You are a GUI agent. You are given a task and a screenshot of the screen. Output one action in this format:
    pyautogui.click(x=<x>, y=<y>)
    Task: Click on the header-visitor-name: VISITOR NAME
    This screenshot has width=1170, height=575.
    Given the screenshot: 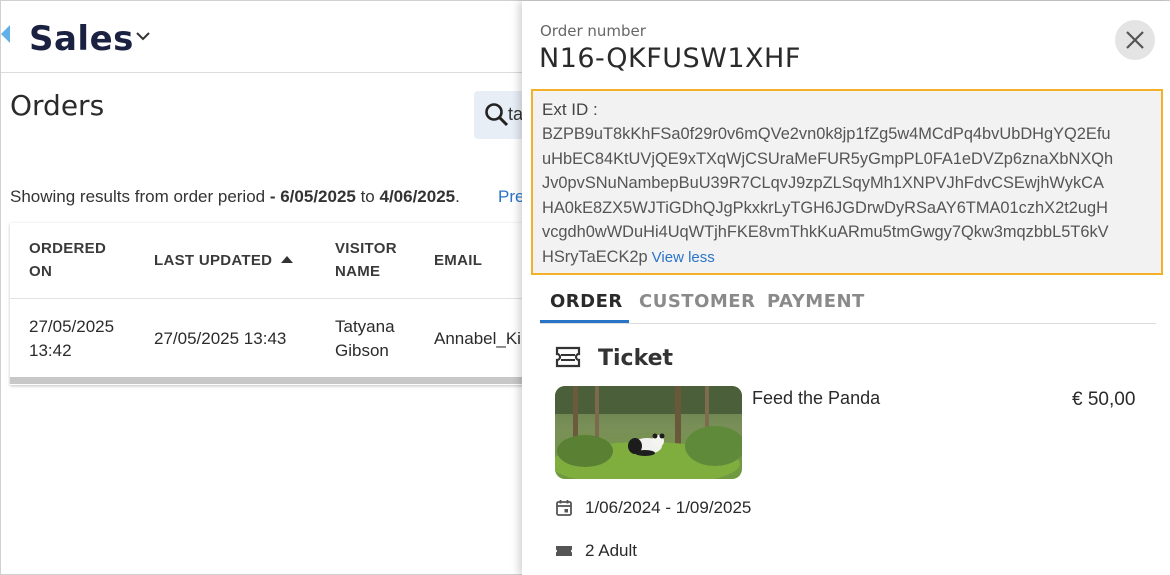 What is the action you would take?
    pyautogui.click(x=366, y=260)
    